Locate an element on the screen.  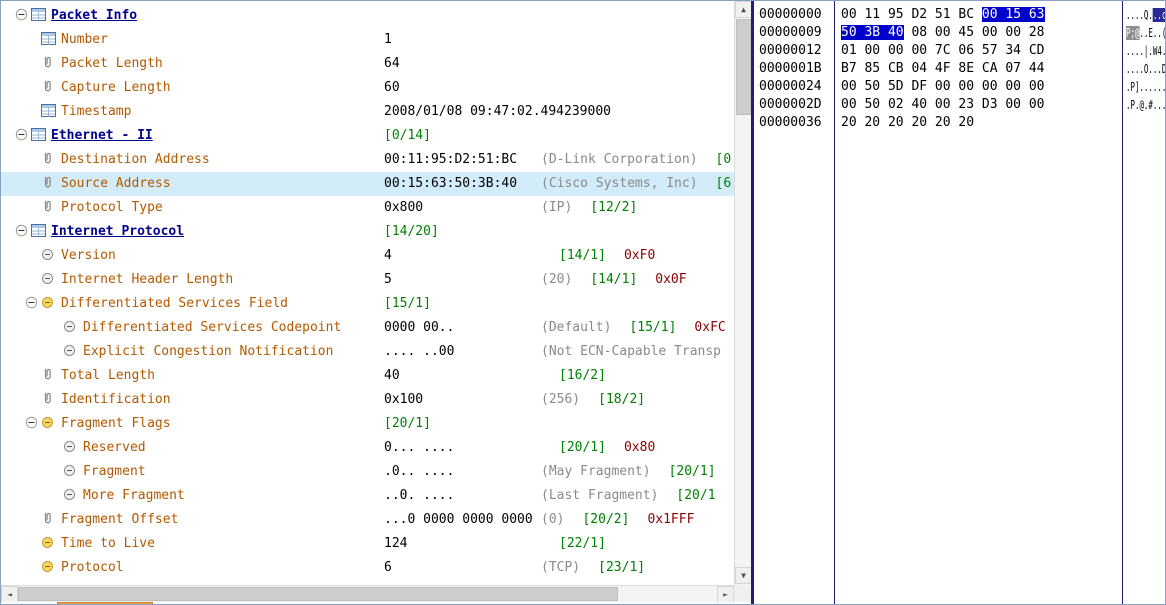
selected-bytes: 00 15 63 is located at coordinates (1013, 14).